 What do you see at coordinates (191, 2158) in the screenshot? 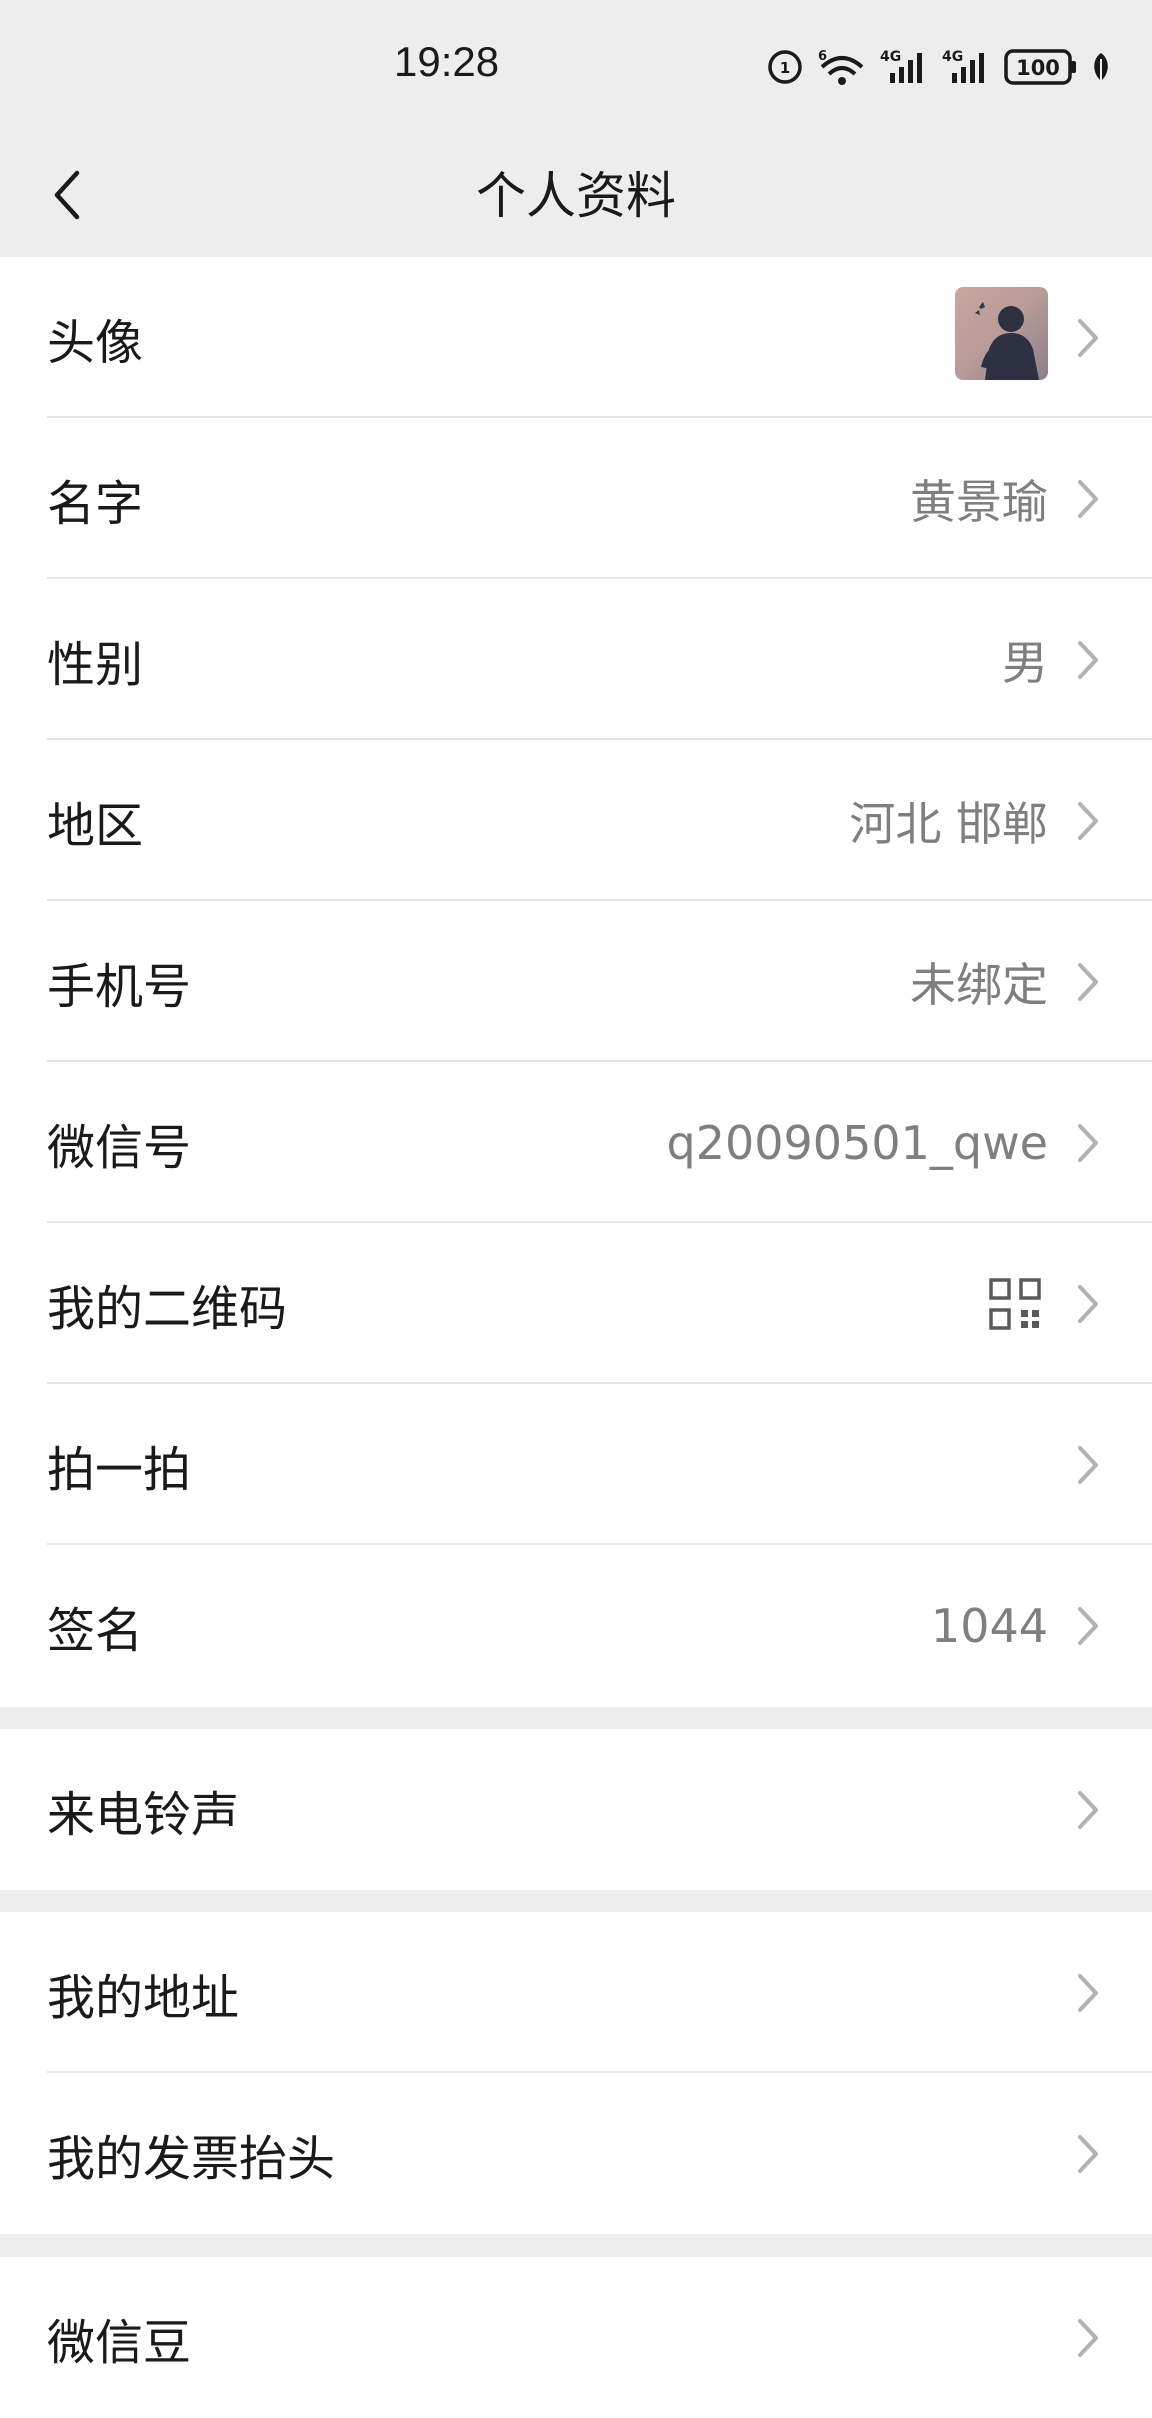
I see `row-label: 我的发票抬头` at bounding box center [191, 2158].